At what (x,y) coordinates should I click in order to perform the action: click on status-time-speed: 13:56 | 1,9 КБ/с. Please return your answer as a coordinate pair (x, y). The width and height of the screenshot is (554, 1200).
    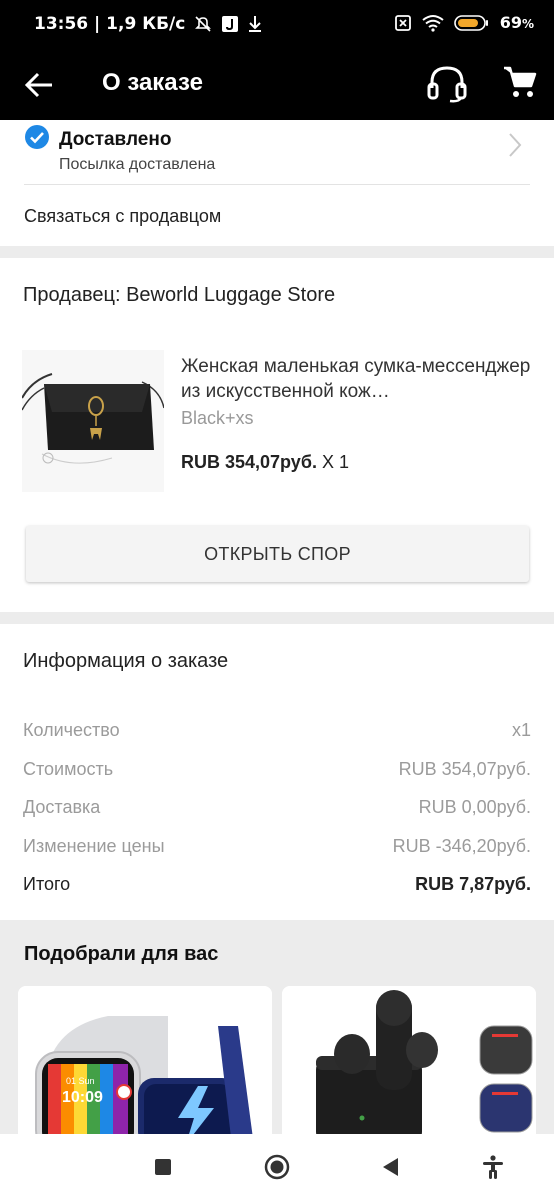
    Looking at the image, I should click on (110, 24).